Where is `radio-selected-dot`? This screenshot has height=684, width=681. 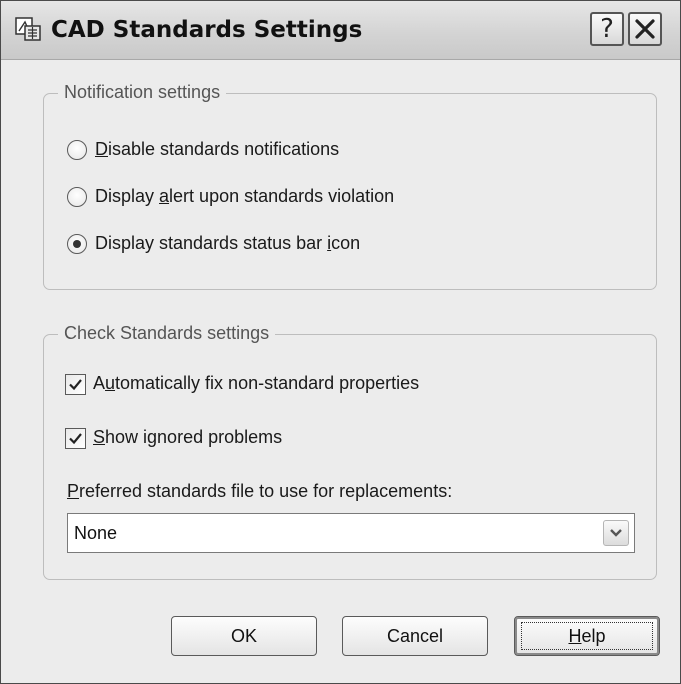
radio-selected-dot is located at coordinates (77, 244).